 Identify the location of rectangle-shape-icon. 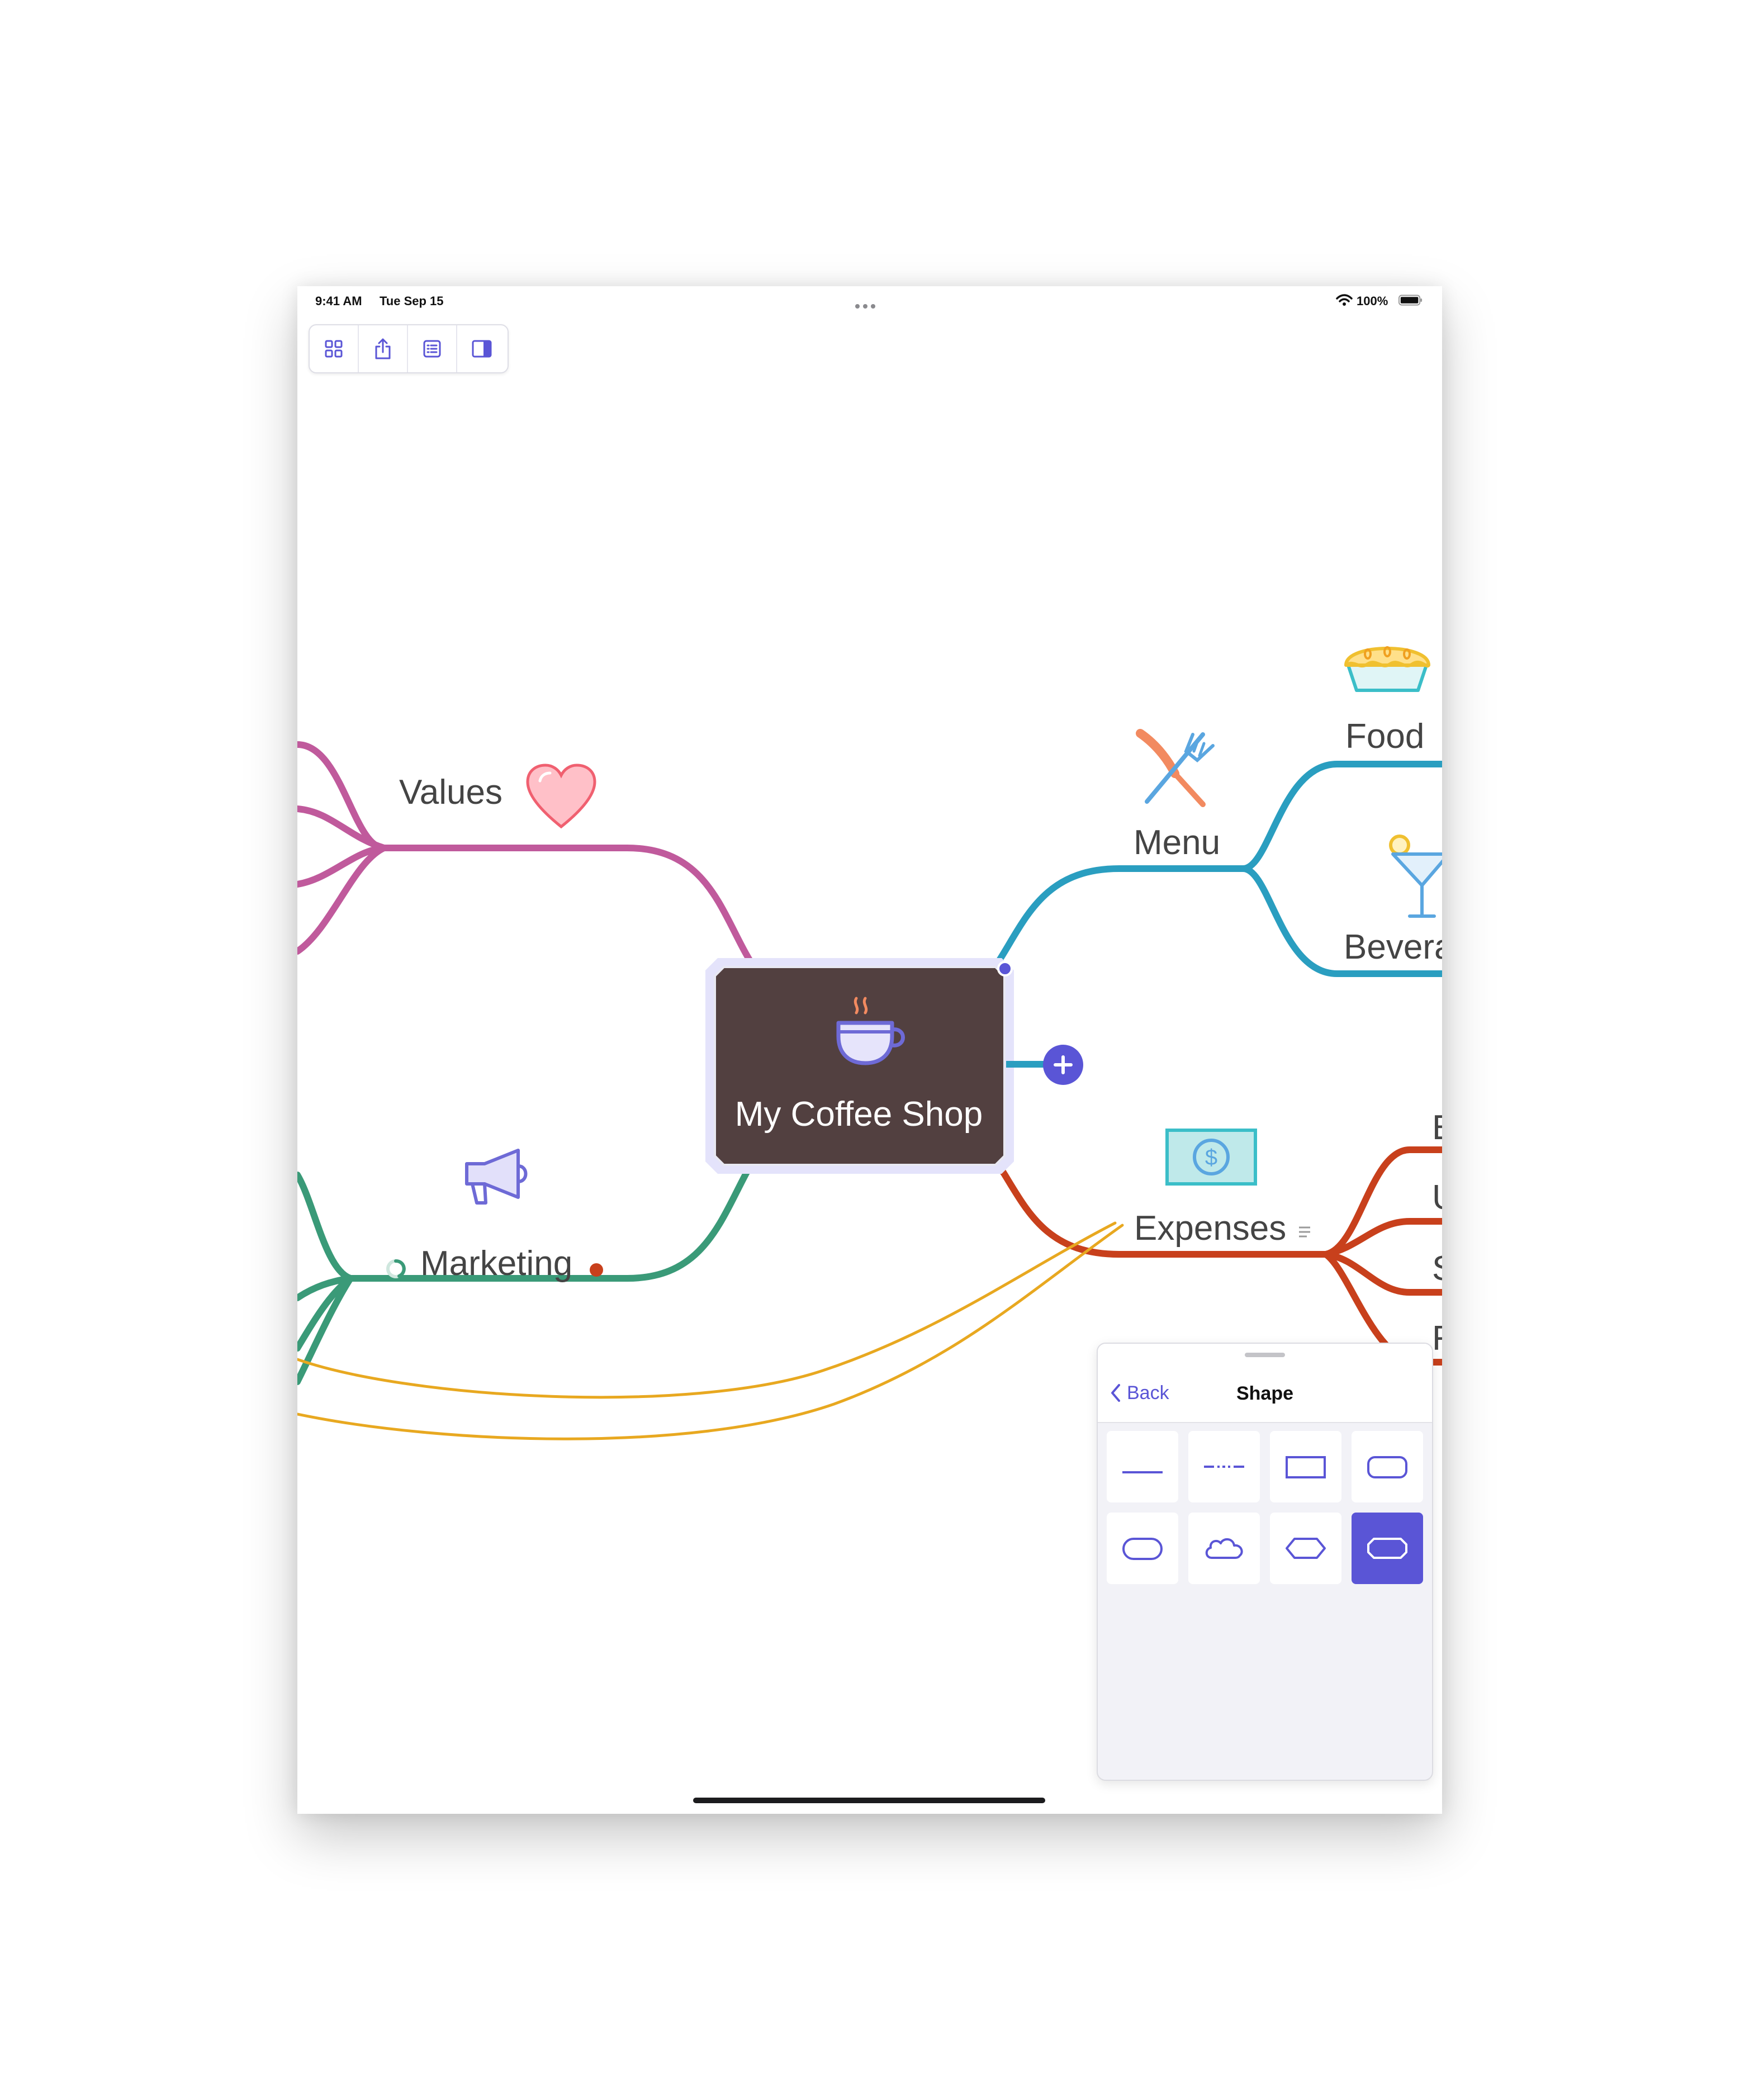
(1306, 1467).